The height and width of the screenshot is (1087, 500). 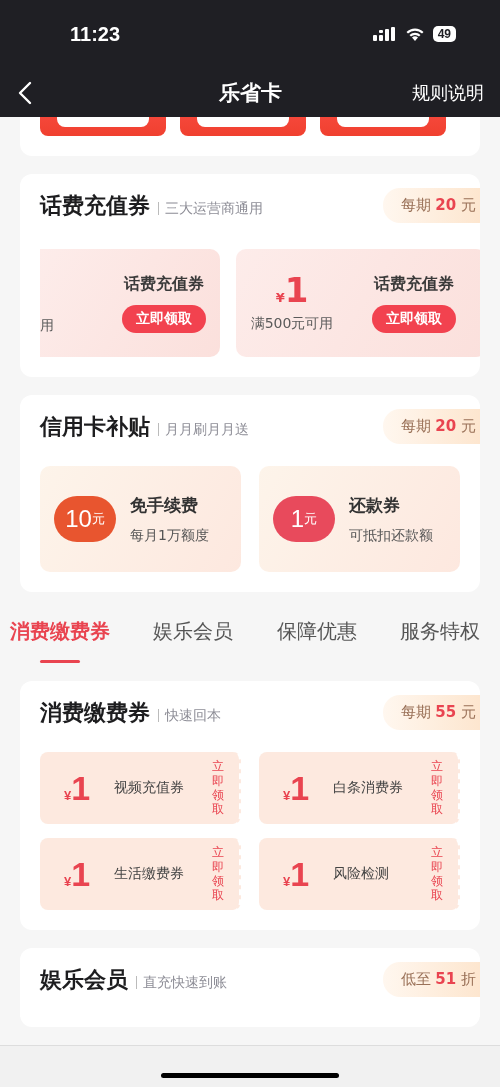 What do you see at coordinates (149, 788) in the screenshot?
I see `coupon-name: 视频充值券` at bounding box center [149, 788].